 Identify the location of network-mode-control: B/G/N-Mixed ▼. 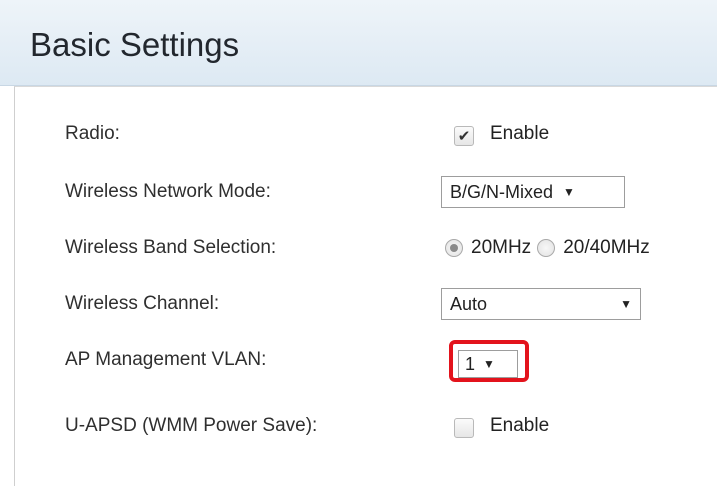
(533, 192).